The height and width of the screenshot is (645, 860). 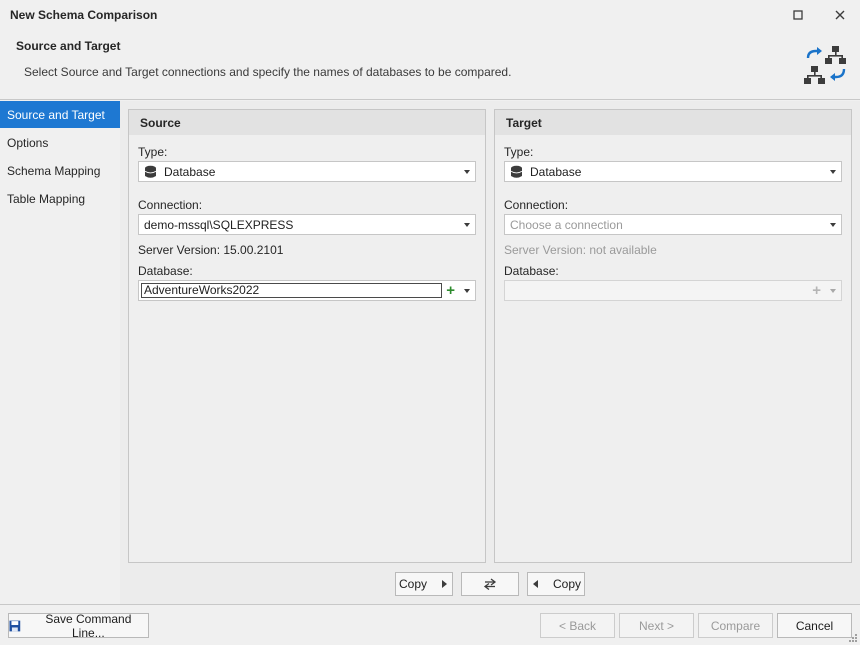 I want to click on copy-to-target-button: Copy, so click(x=424, y=584).